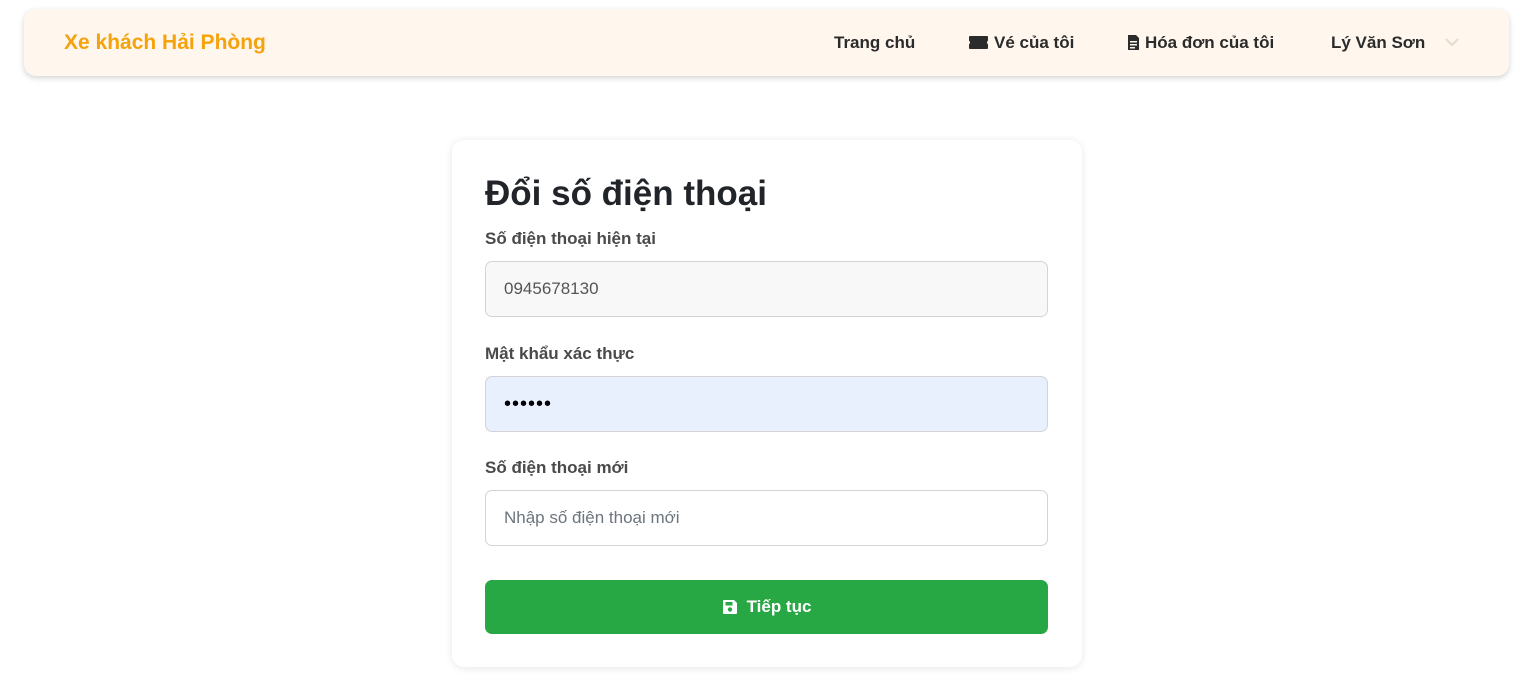 Image resolution: width=1535 pixels, height=686 pixels. Describe the element at coordinates (730, 607) in the screenshot. I see `save-icon` at that location.